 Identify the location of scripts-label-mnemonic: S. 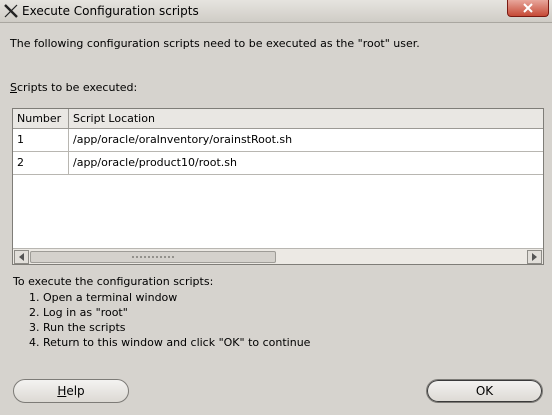
(13, 87).